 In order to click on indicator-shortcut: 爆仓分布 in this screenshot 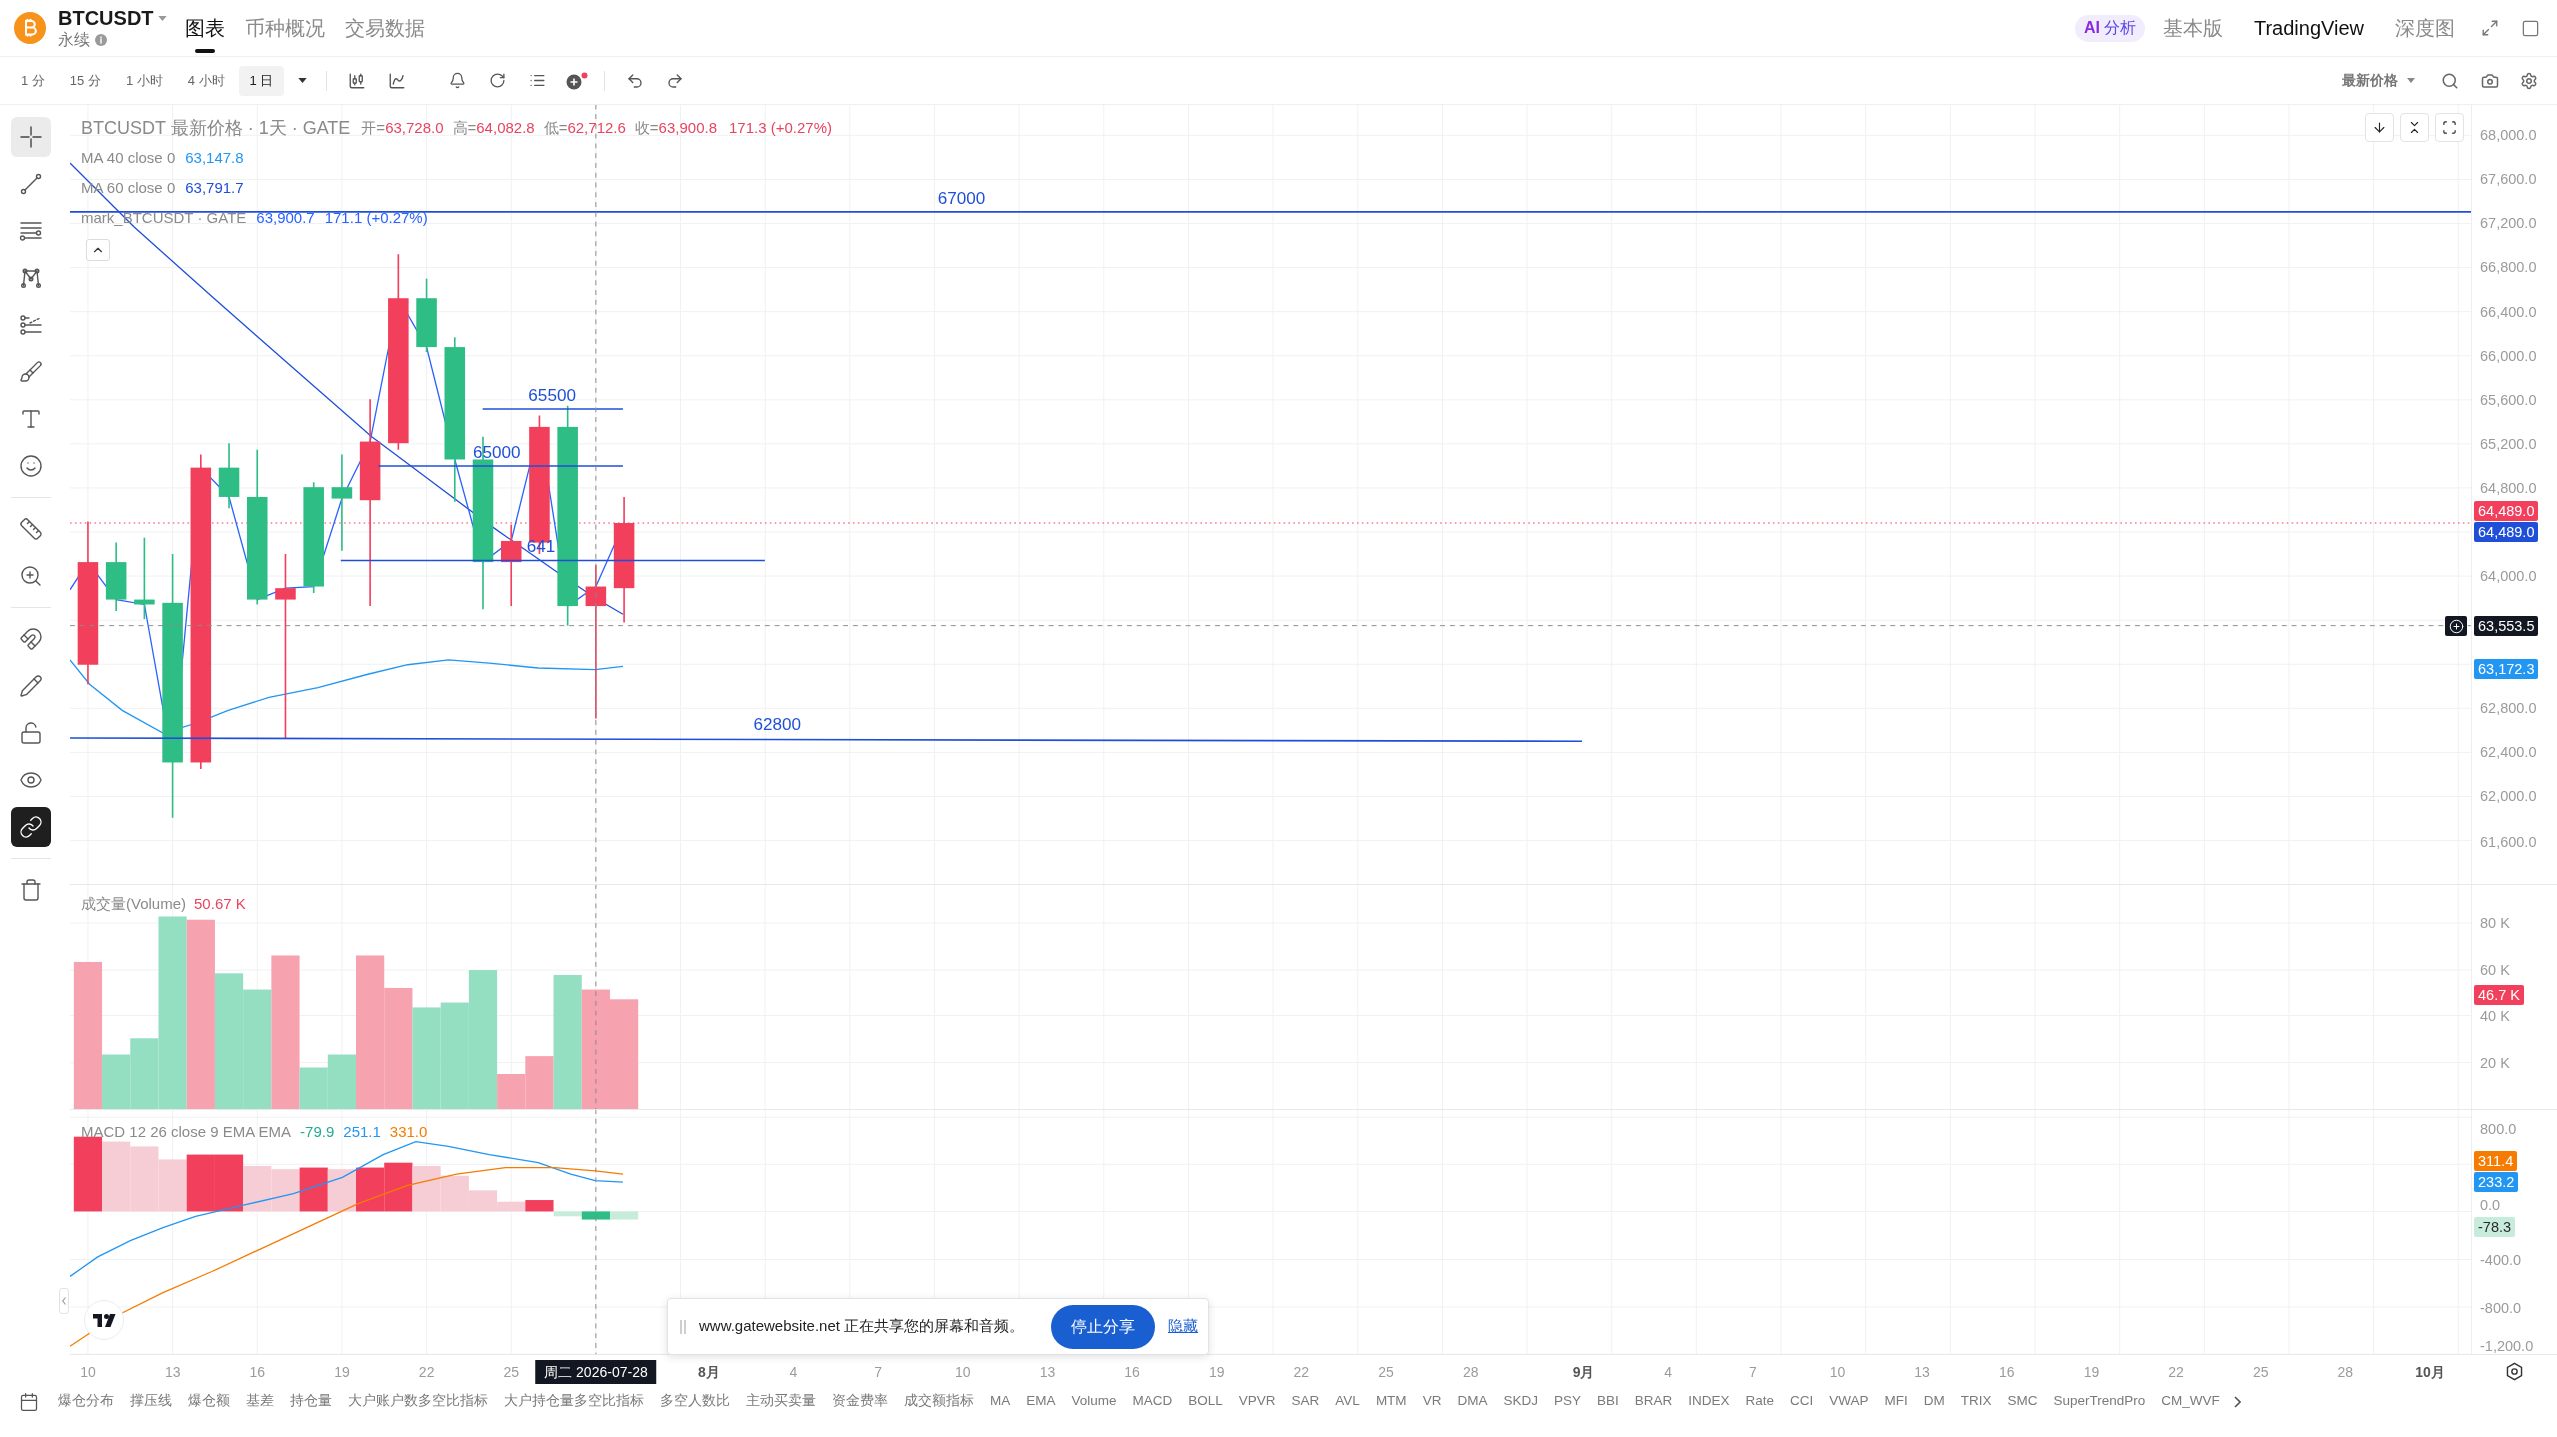, I will do `click(86, 1401)`.